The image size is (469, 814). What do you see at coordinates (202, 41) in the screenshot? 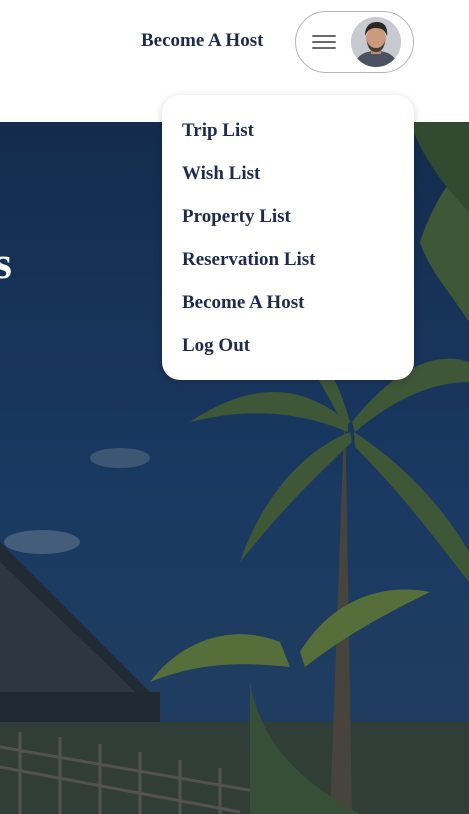
I see `become-a-host-link: Become A Host` at bounding box center [202, 41].